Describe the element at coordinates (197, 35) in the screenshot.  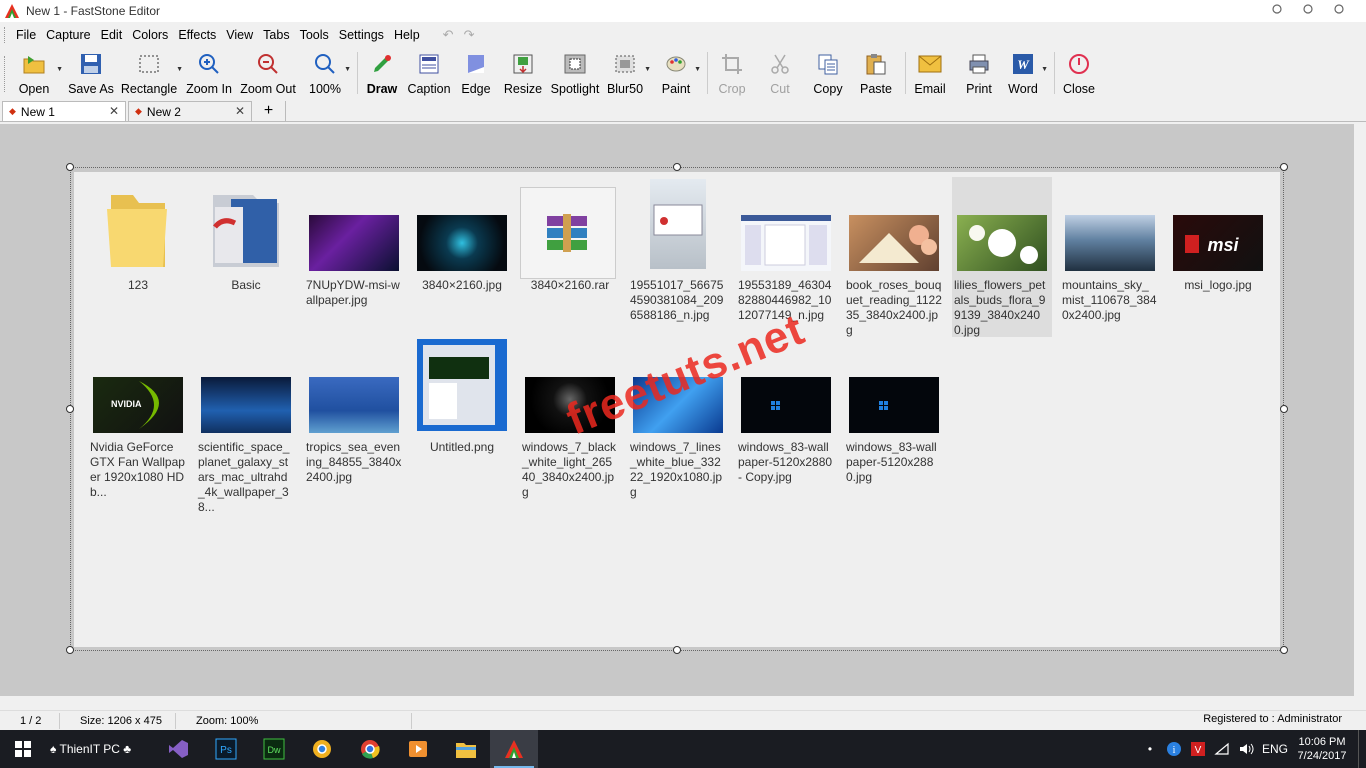
I see `menu-effects: Effects` at that location.